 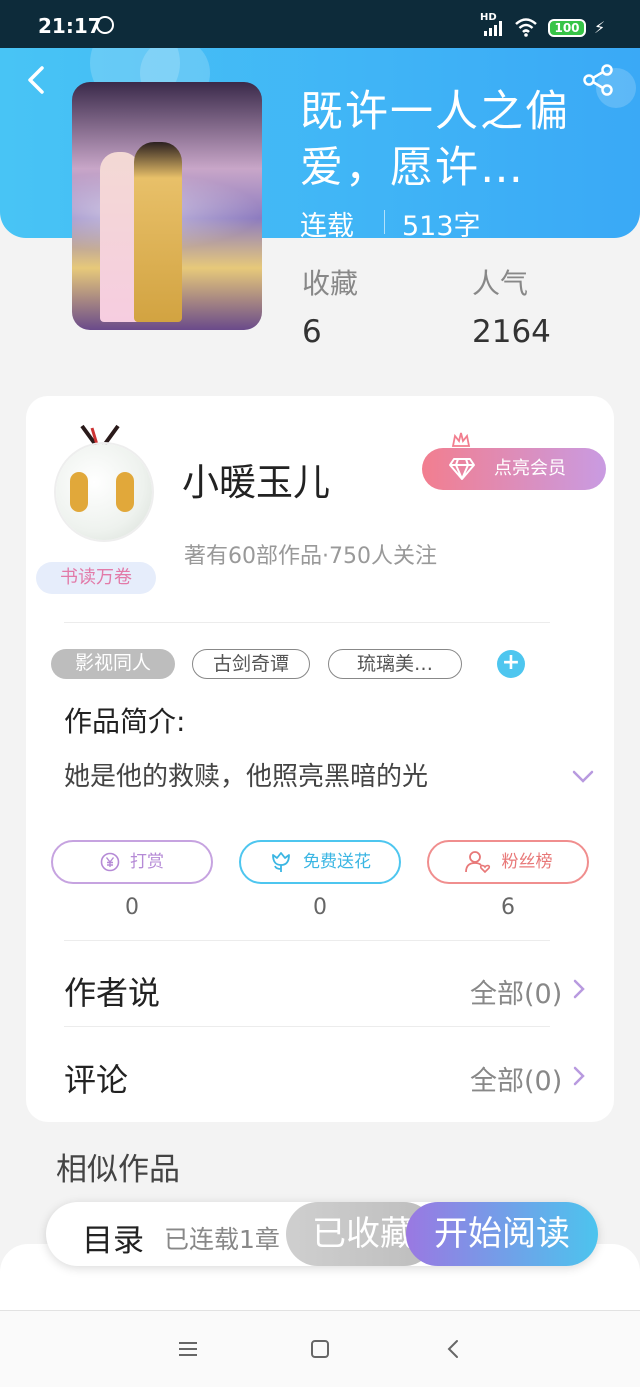 I want to click on back-button, so click(x=38, y=80).